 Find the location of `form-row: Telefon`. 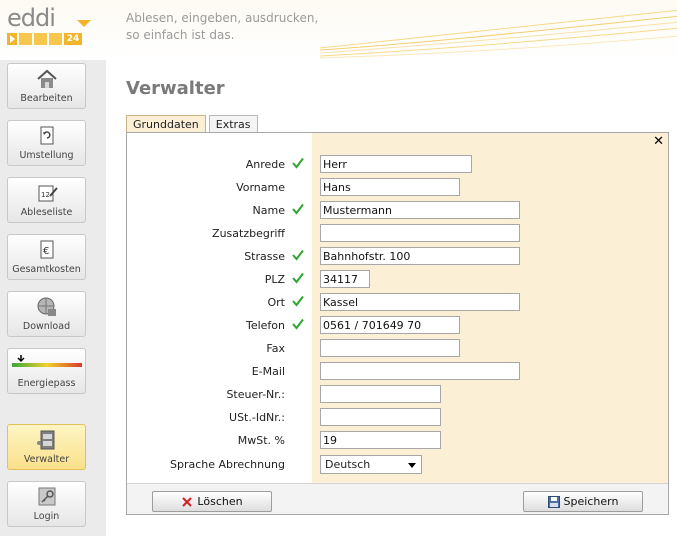

form-row: Telefon is located at coordinates (397, 327).